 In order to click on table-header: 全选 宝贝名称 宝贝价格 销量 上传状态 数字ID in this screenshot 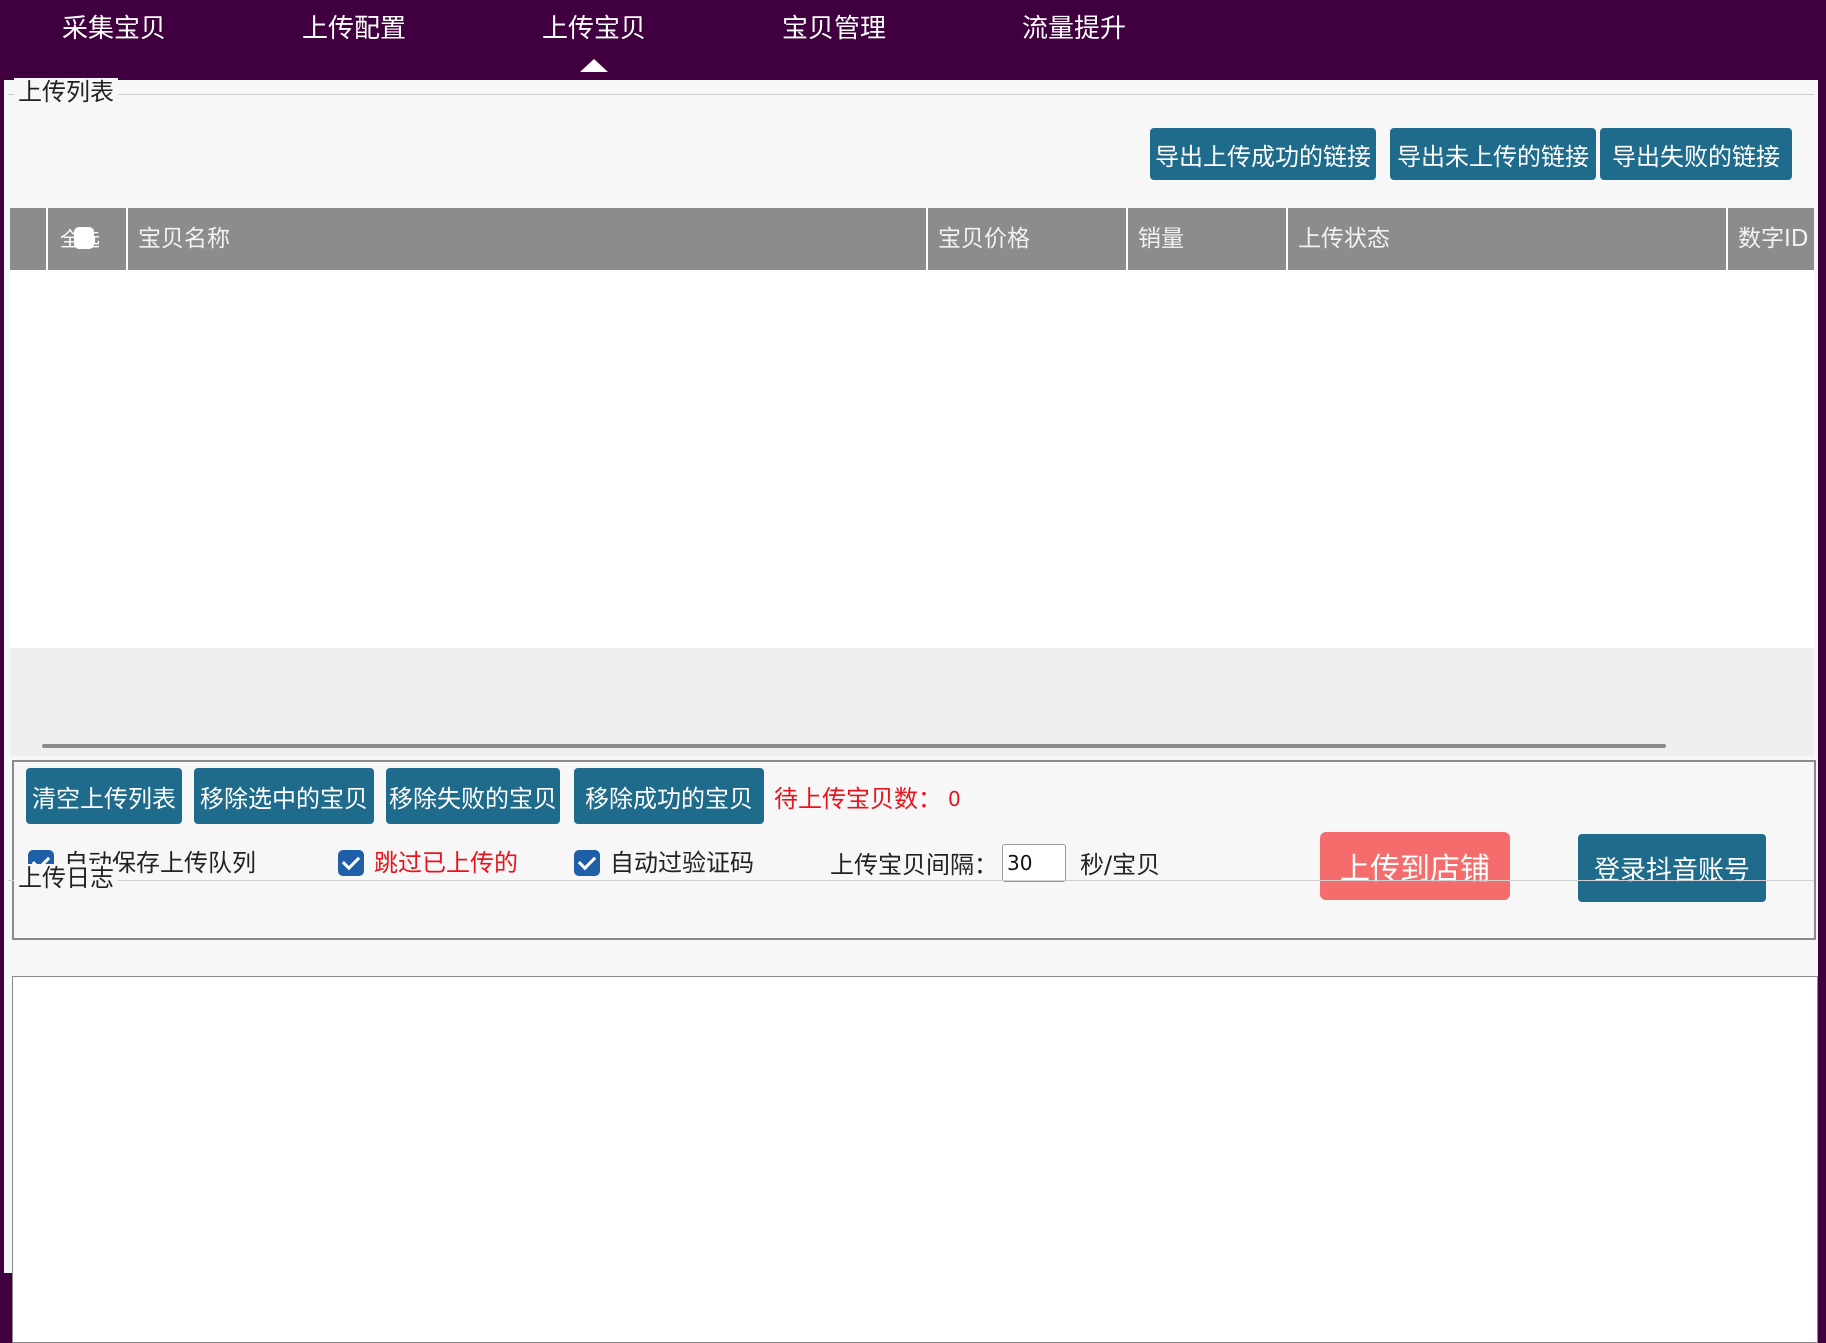, I will do `click(912, 239)`.